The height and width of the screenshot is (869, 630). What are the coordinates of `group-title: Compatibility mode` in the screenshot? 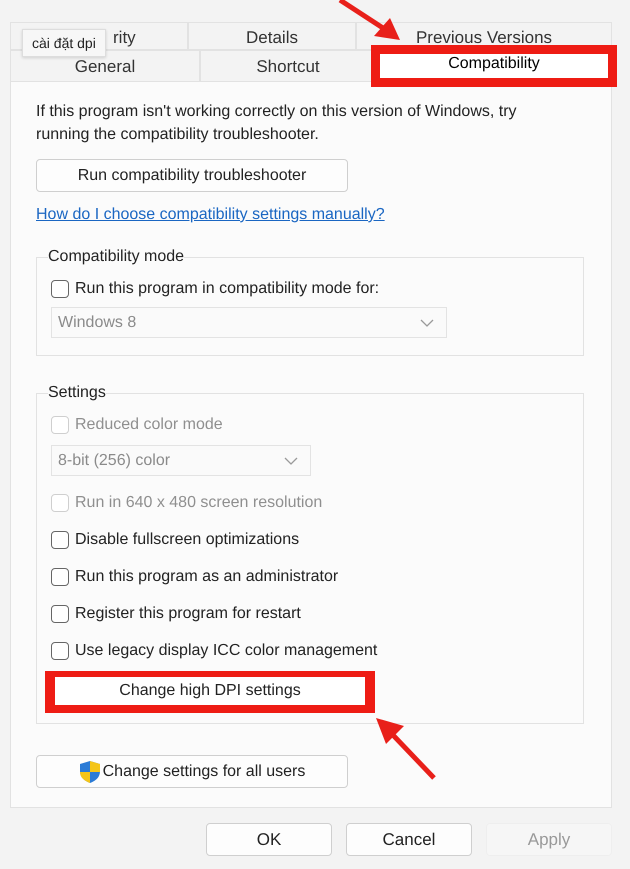 It's located at (116, 257).